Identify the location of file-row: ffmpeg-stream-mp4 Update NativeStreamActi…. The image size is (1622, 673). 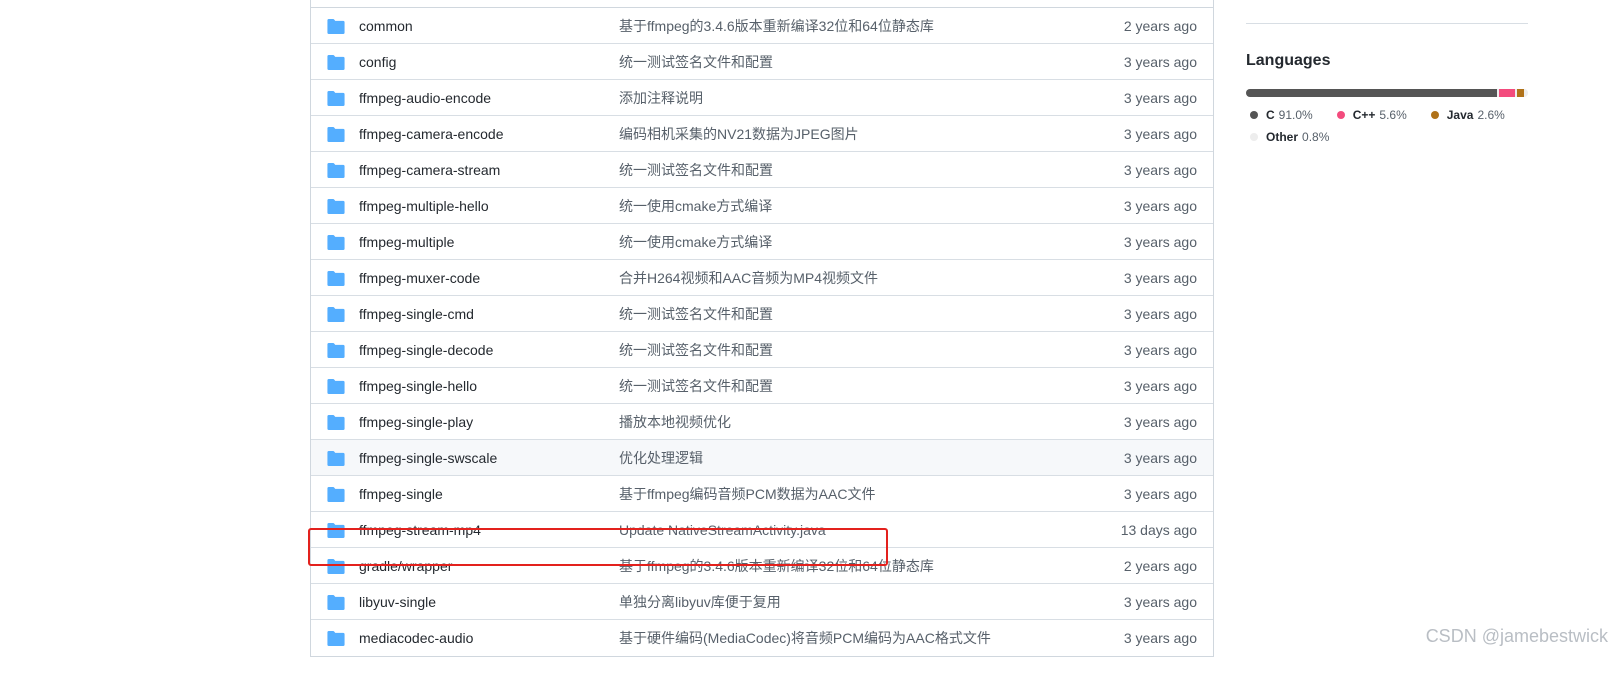
(762, 530).